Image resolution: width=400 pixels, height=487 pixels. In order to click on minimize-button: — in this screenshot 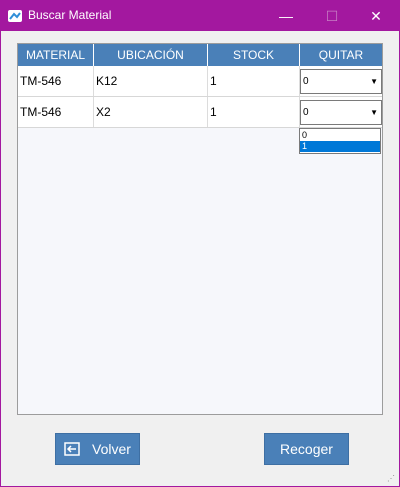, I will do `click(286, 16)`.